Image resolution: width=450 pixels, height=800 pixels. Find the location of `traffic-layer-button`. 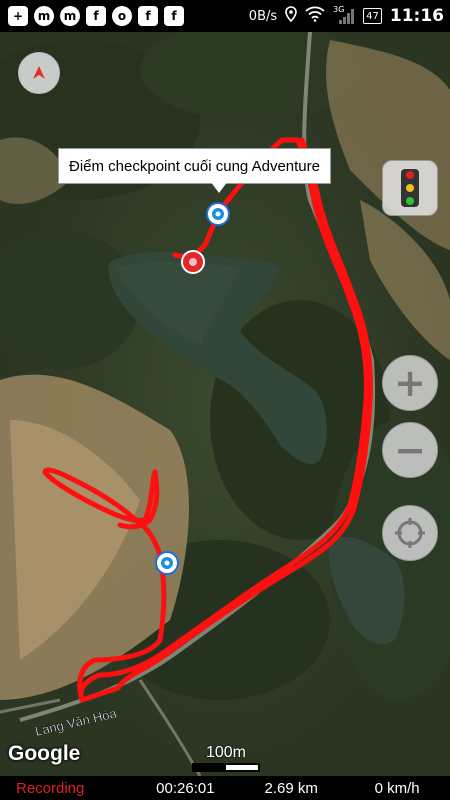

traffic-layer-button is located at coordinates (410, 188).